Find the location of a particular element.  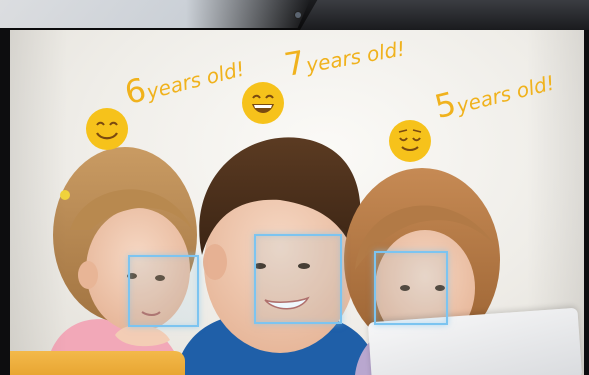

camera-icon is located at coordinates (298, 15).